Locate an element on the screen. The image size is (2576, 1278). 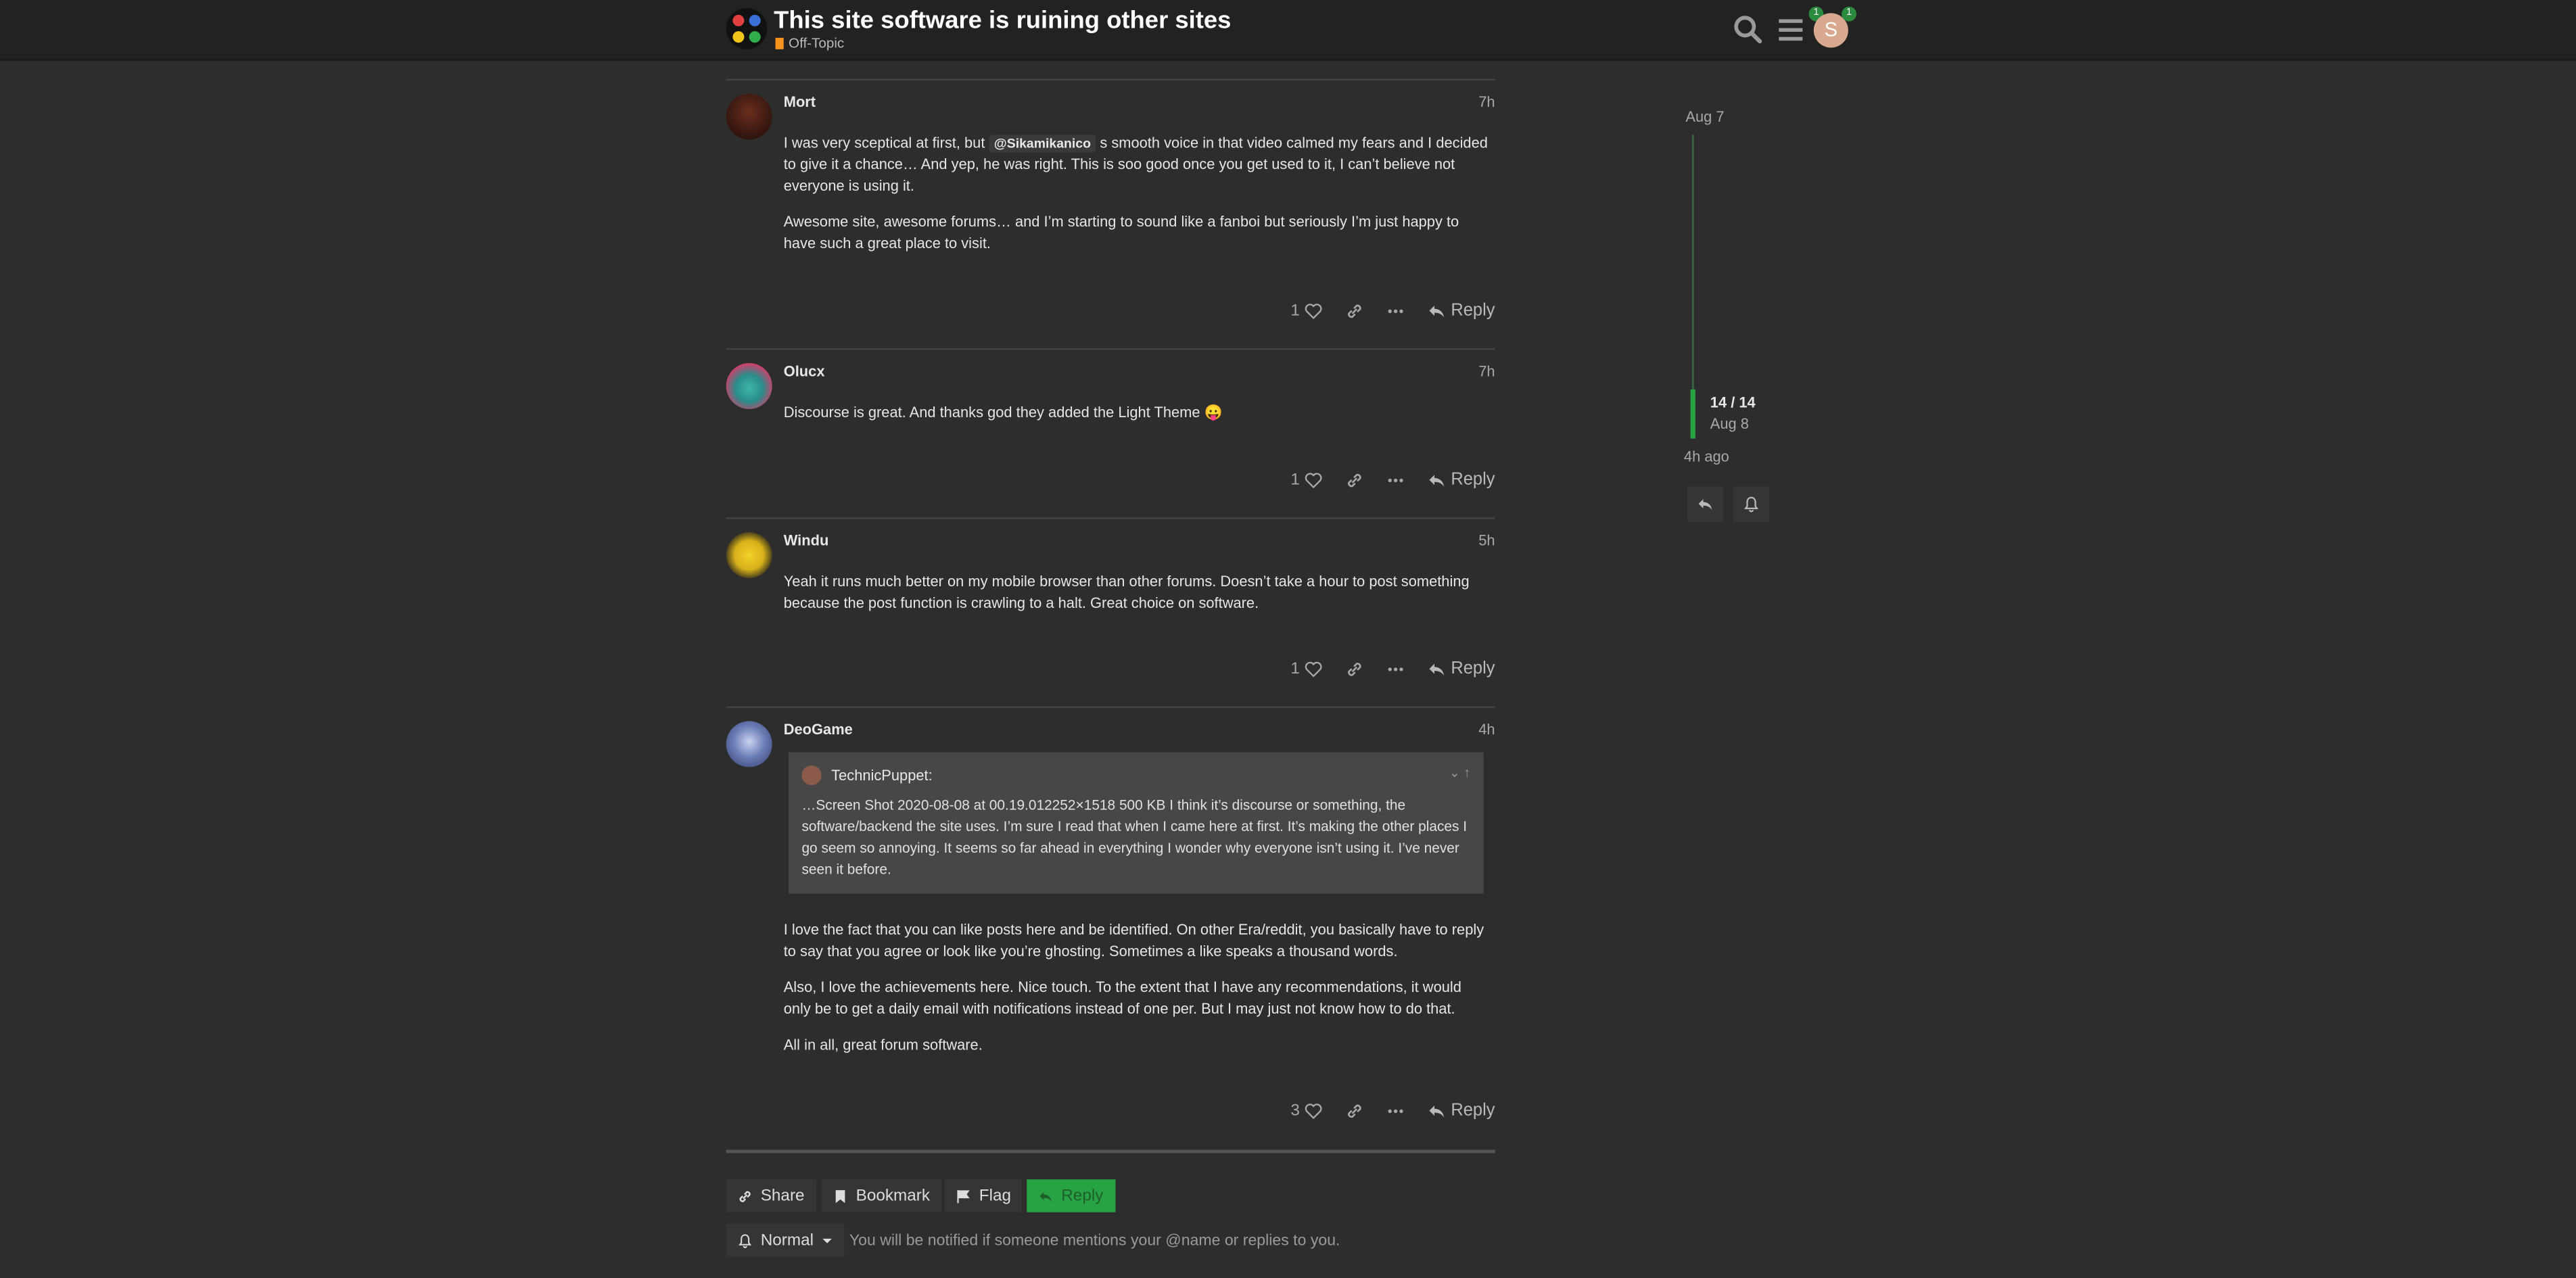
timeline-reply-button is located at coordinates (1705, 505).